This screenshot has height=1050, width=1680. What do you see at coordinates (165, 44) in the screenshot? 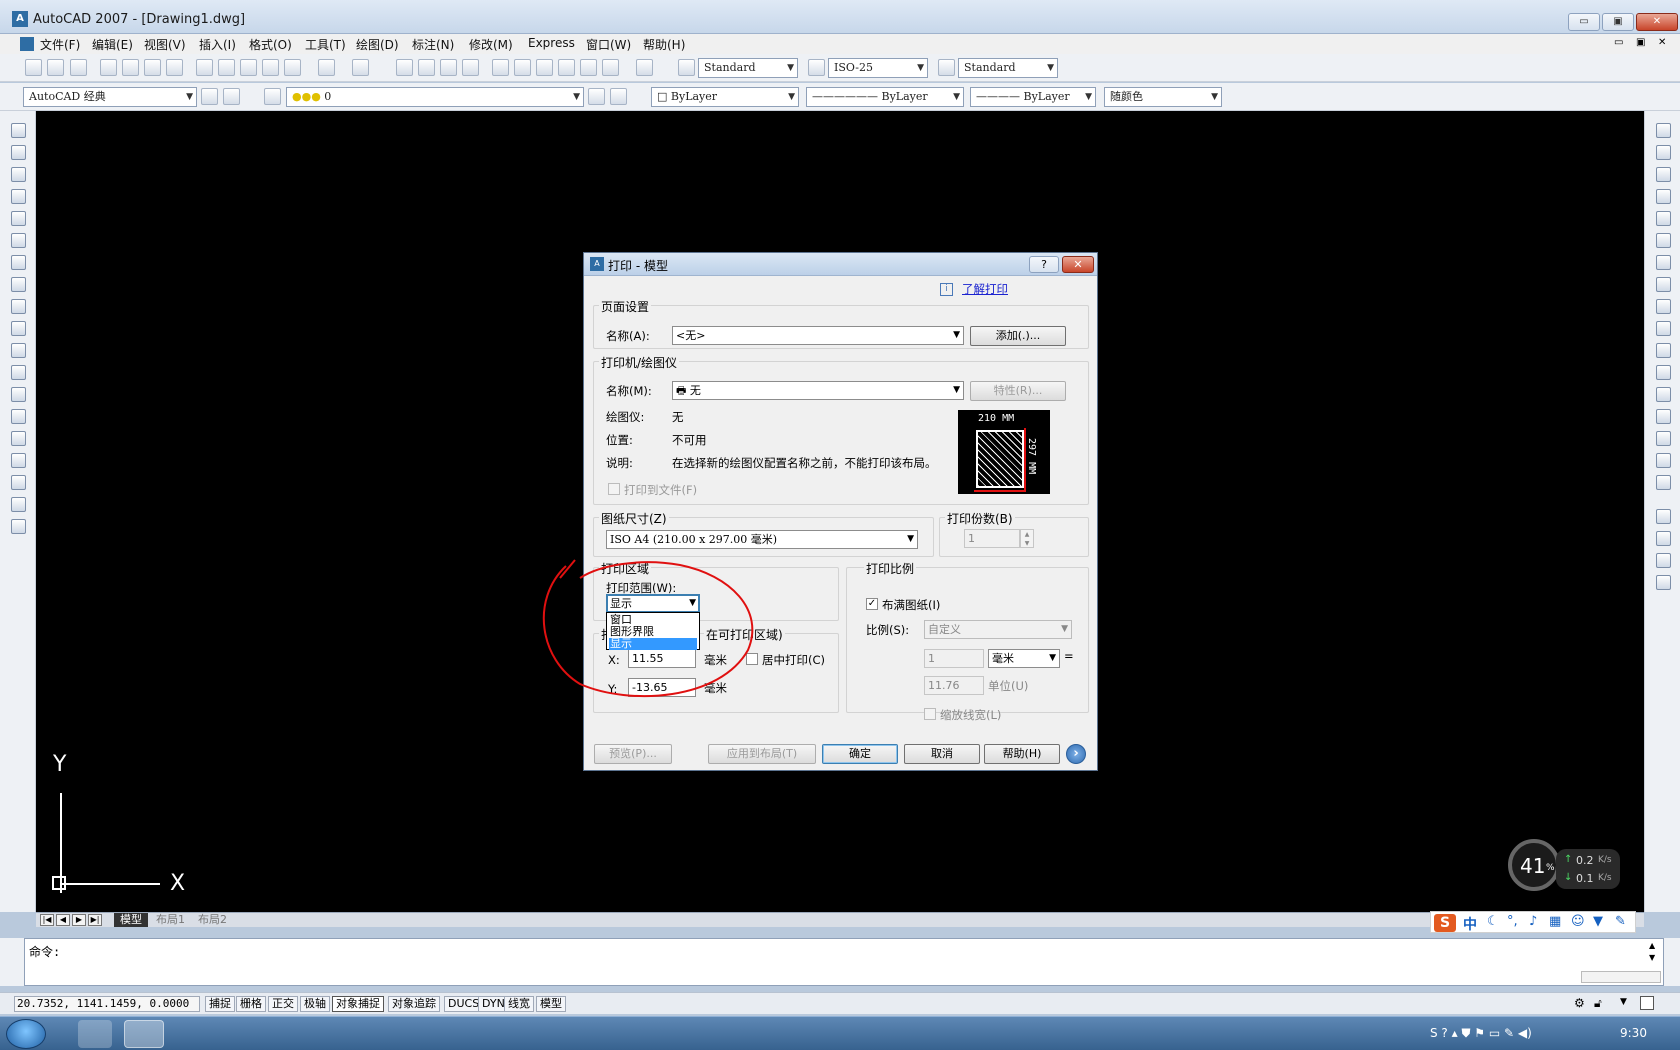
I see `menu-view: 视图(V)` at bounding box center [165, 44].